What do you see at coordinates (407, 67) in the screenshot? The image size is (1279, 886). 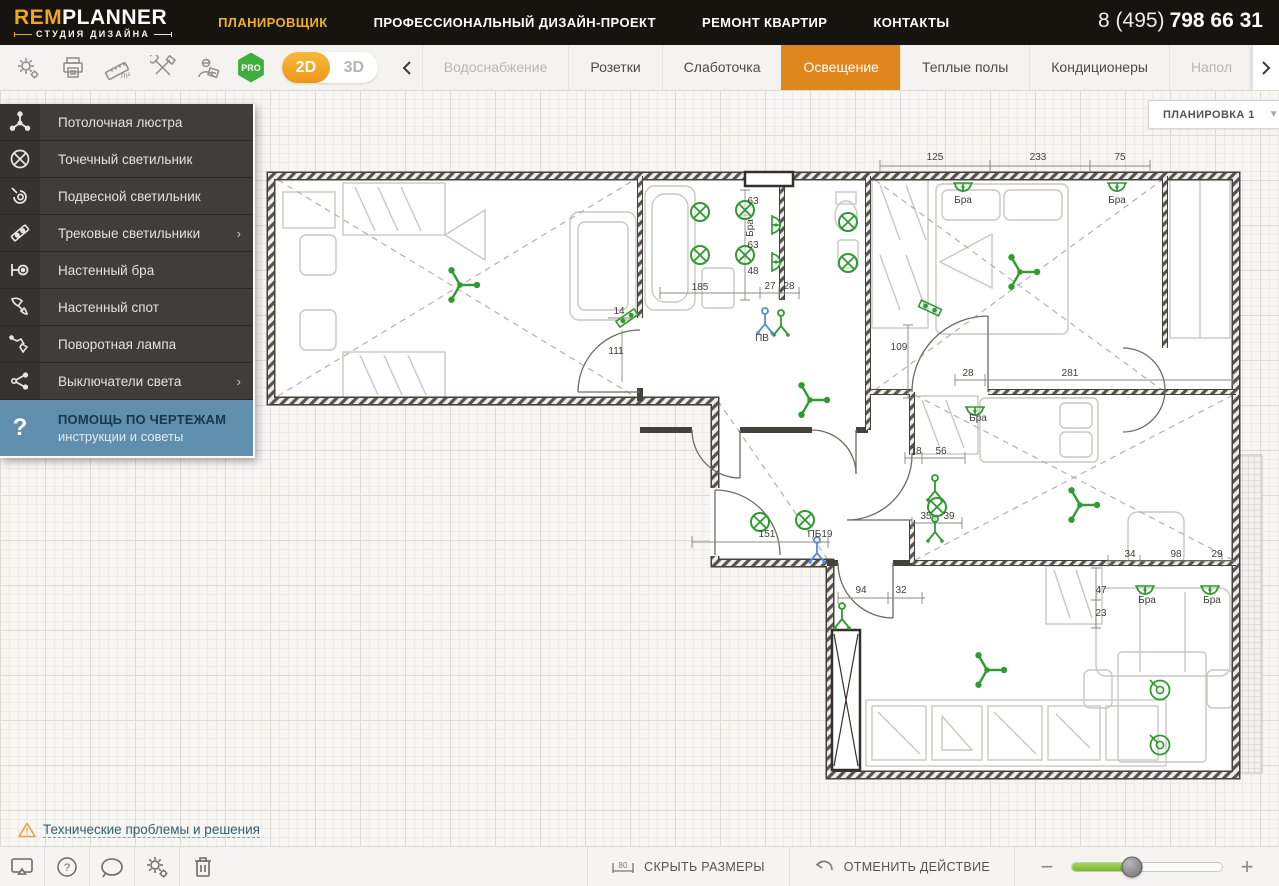 I see `tabs-scroll-left-icon` at bounding box center [407, 67].